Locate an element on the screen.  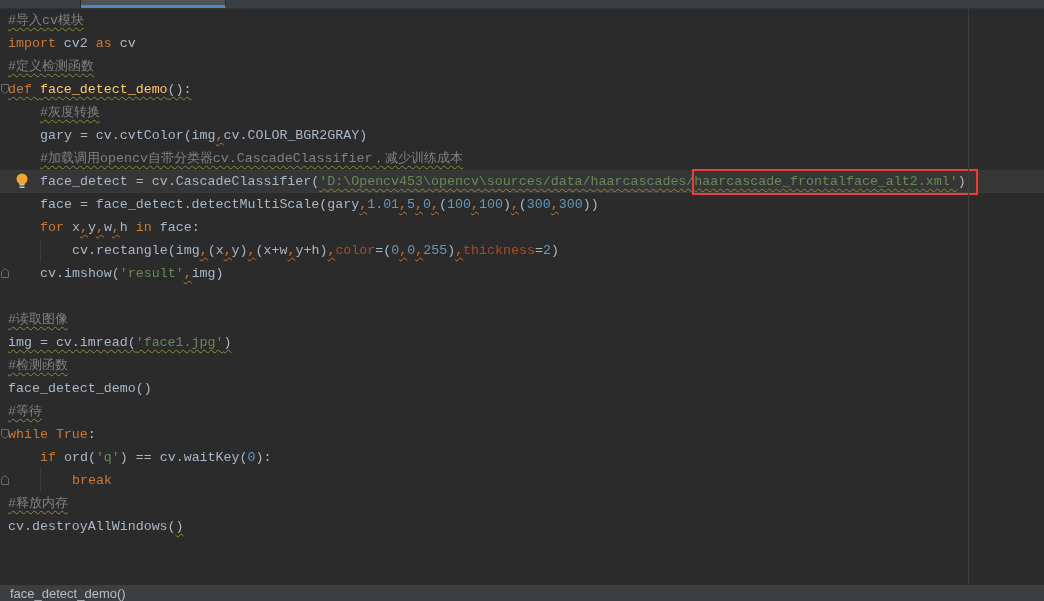
annotation-box: haarcascade_frontalface_alt2.xml') is located at coordinates (835, 181).